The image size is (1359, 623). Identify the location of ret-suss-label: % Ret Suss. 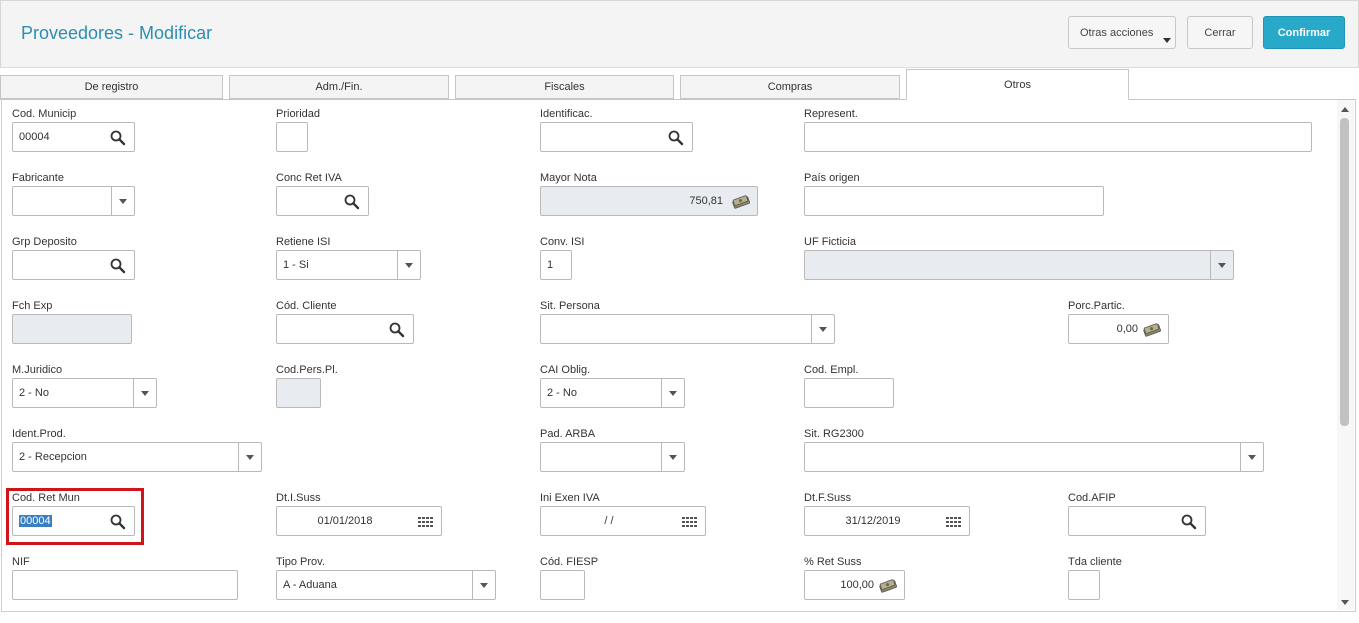
(833, 562).